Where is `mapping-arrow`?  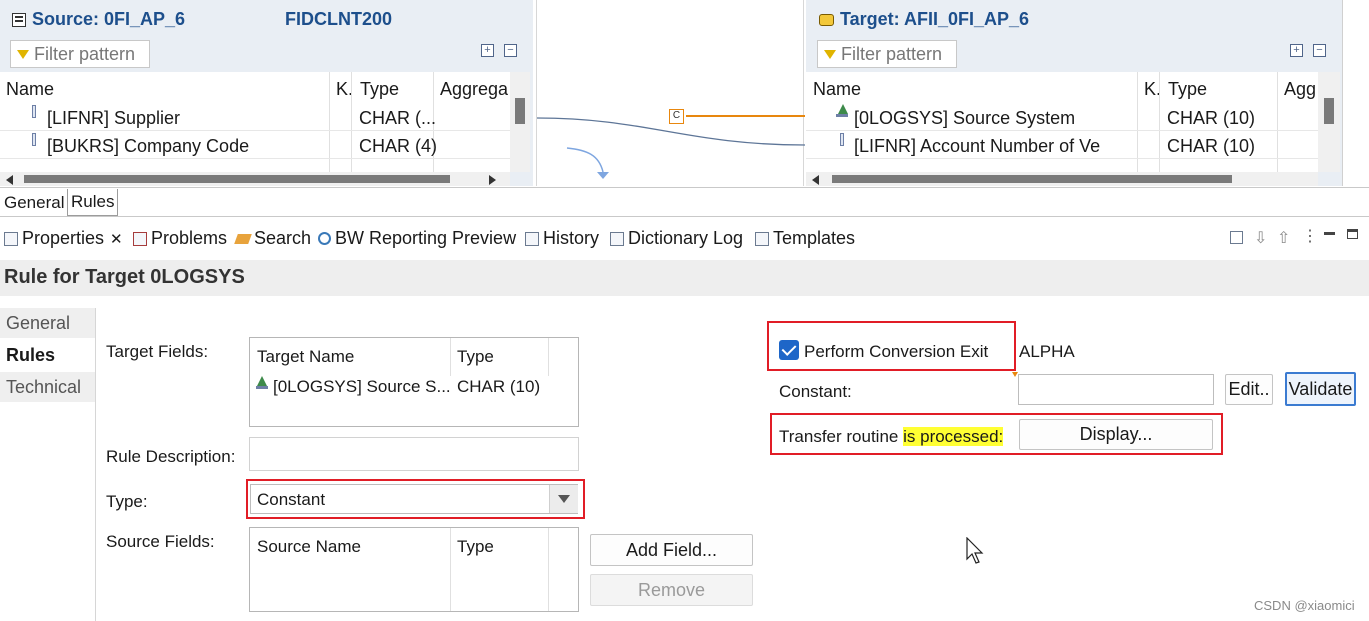
mapping-arrow is located at coordinates (585, 160).